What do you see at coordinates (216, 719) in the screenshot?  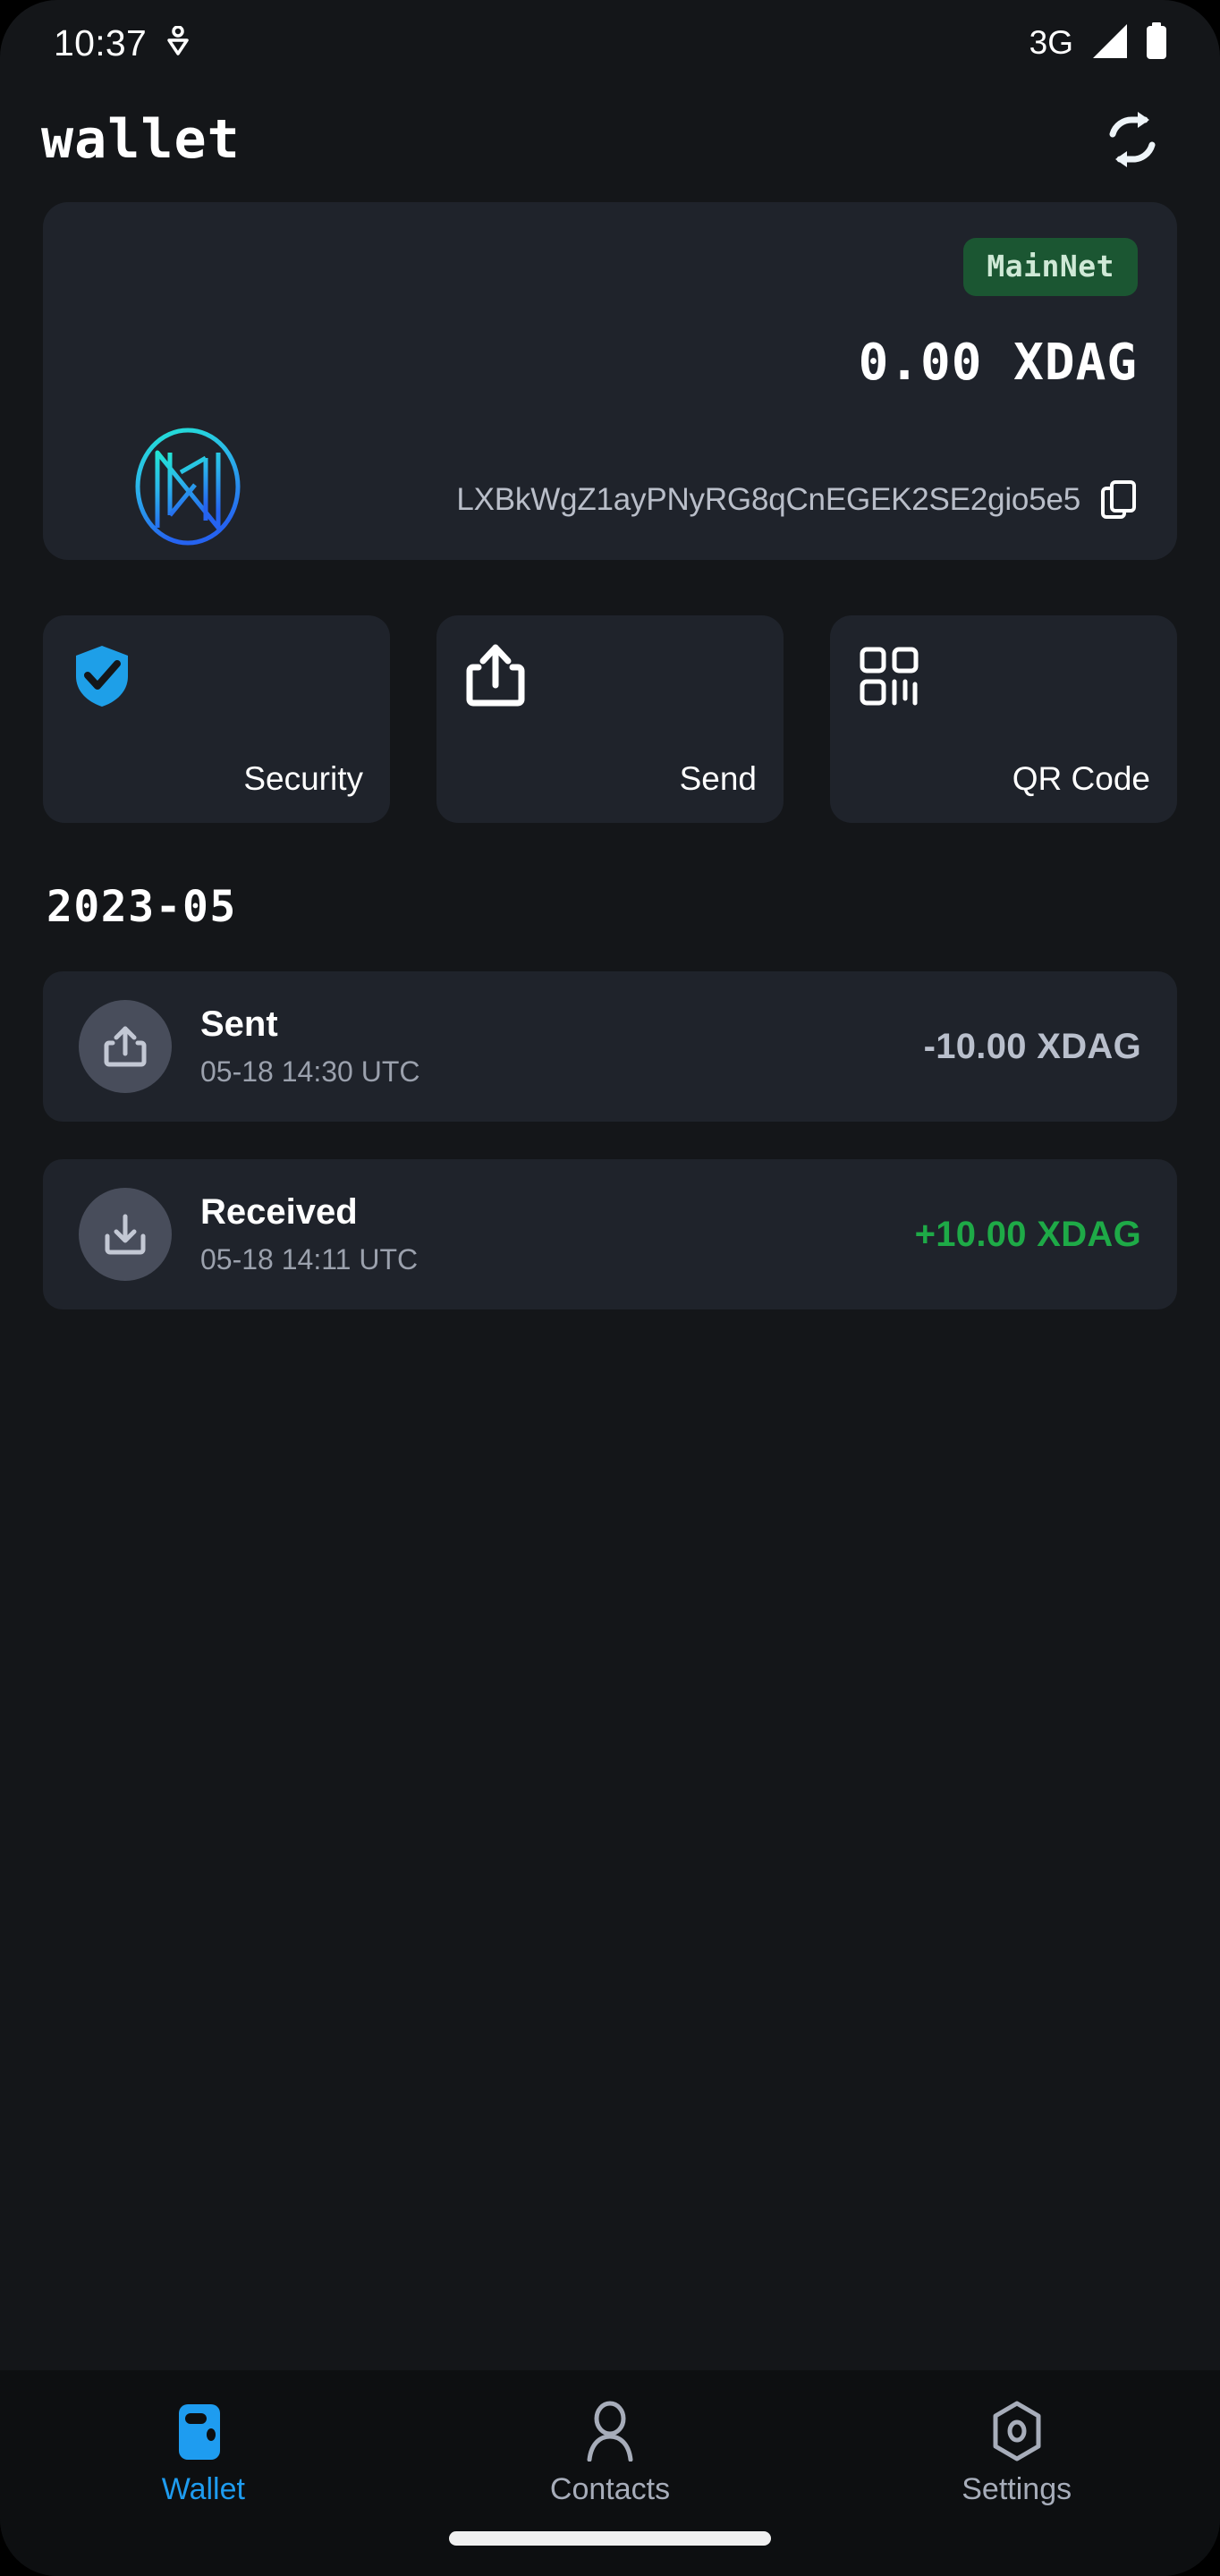 I see `security-button: Security` at bounding box center [216, 719].